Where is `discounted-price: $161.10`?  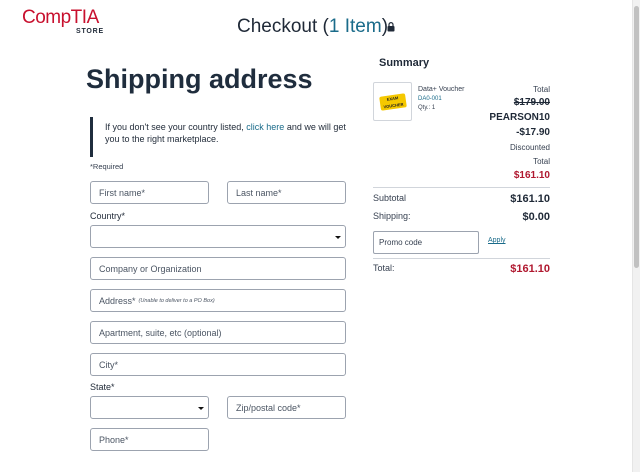
discounted-price: $161.10 is located at coordinates (531, 175).